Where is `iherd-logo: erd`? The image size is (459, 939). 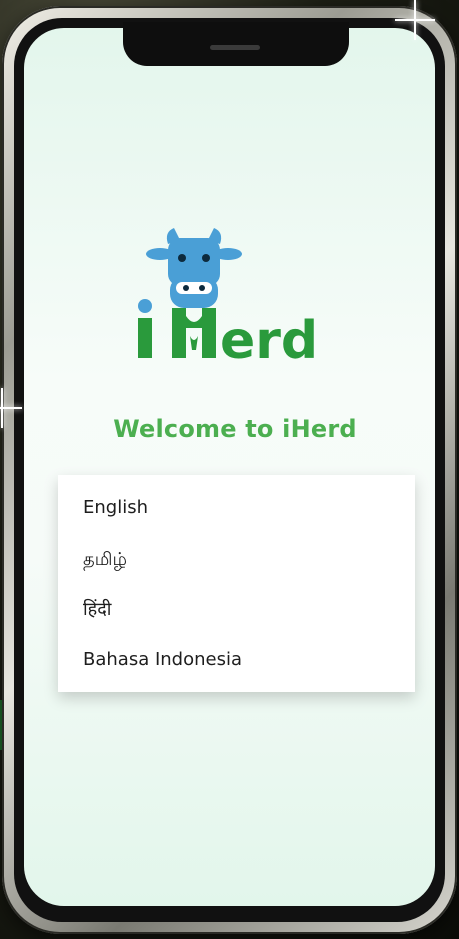
iherd-logo: erd is located at coordinates (228, 298).